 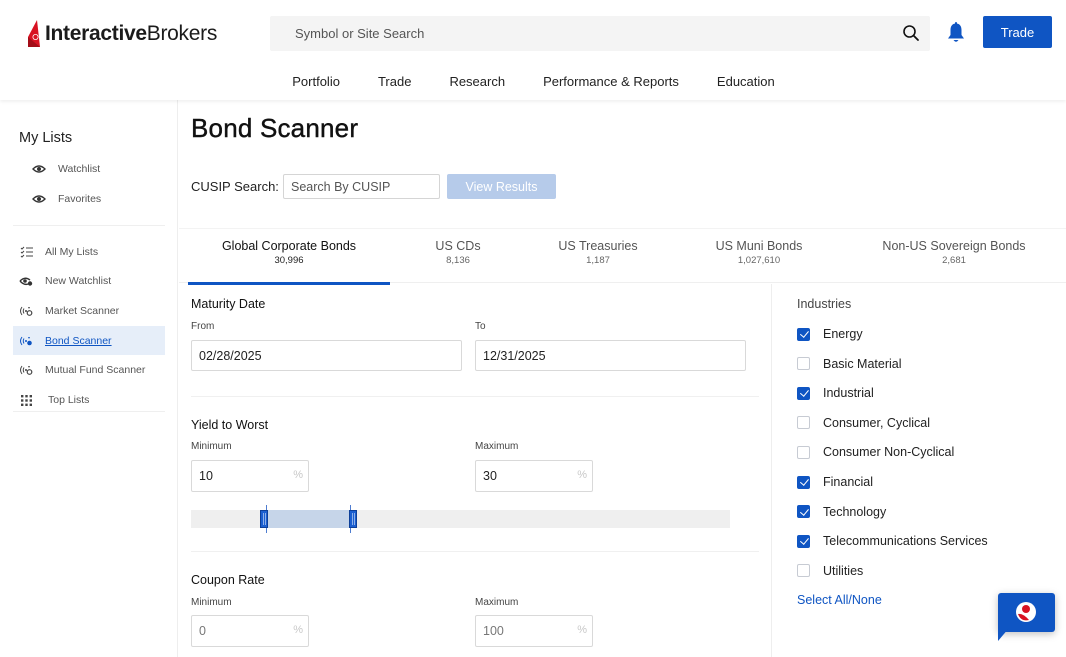 I want to click on industry-consumer-cyclical: Consumer, Cyclical, so click(x=863, y=423).